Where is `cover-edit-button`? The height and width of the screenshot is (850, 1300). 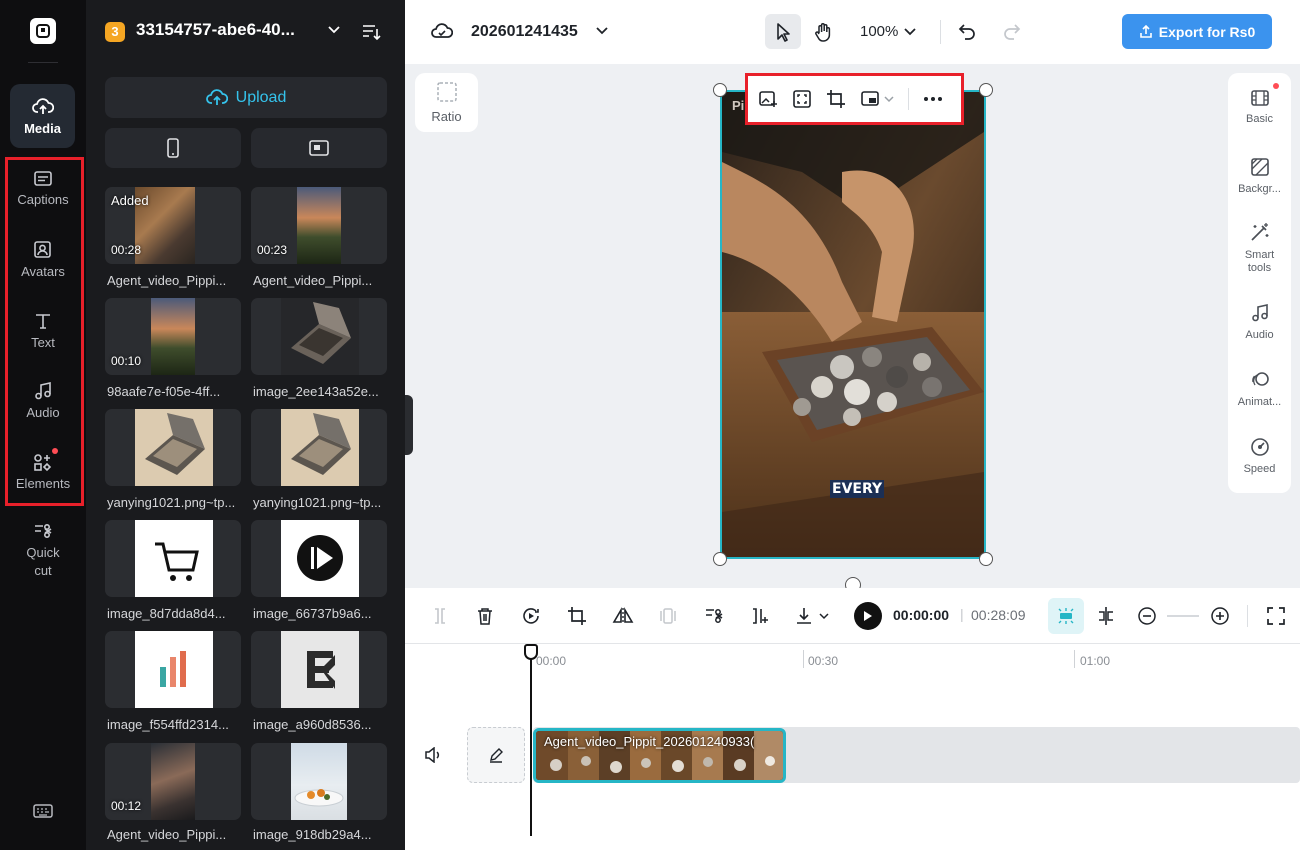 cover-edit-button is located at coordinates (496, 755).